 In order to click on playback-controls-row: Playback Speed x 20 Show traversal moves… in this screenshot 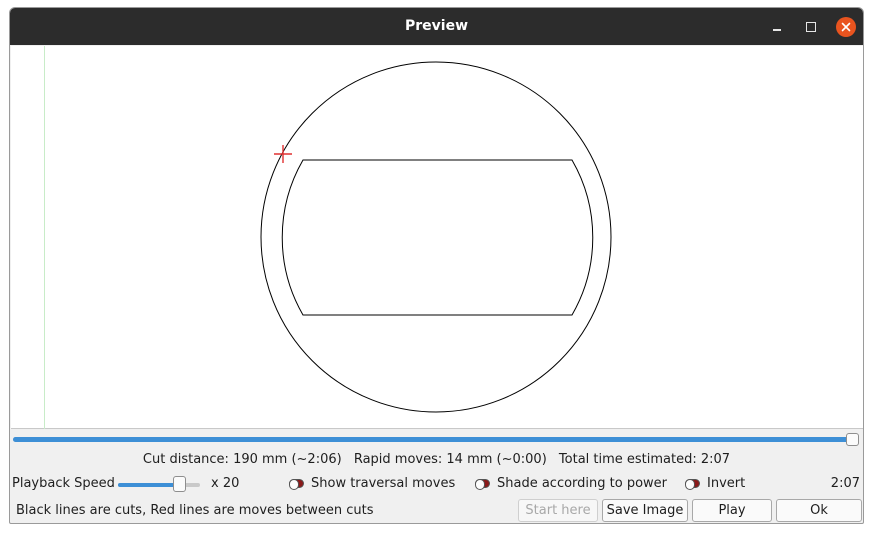, I will do `click(436, 484)`.